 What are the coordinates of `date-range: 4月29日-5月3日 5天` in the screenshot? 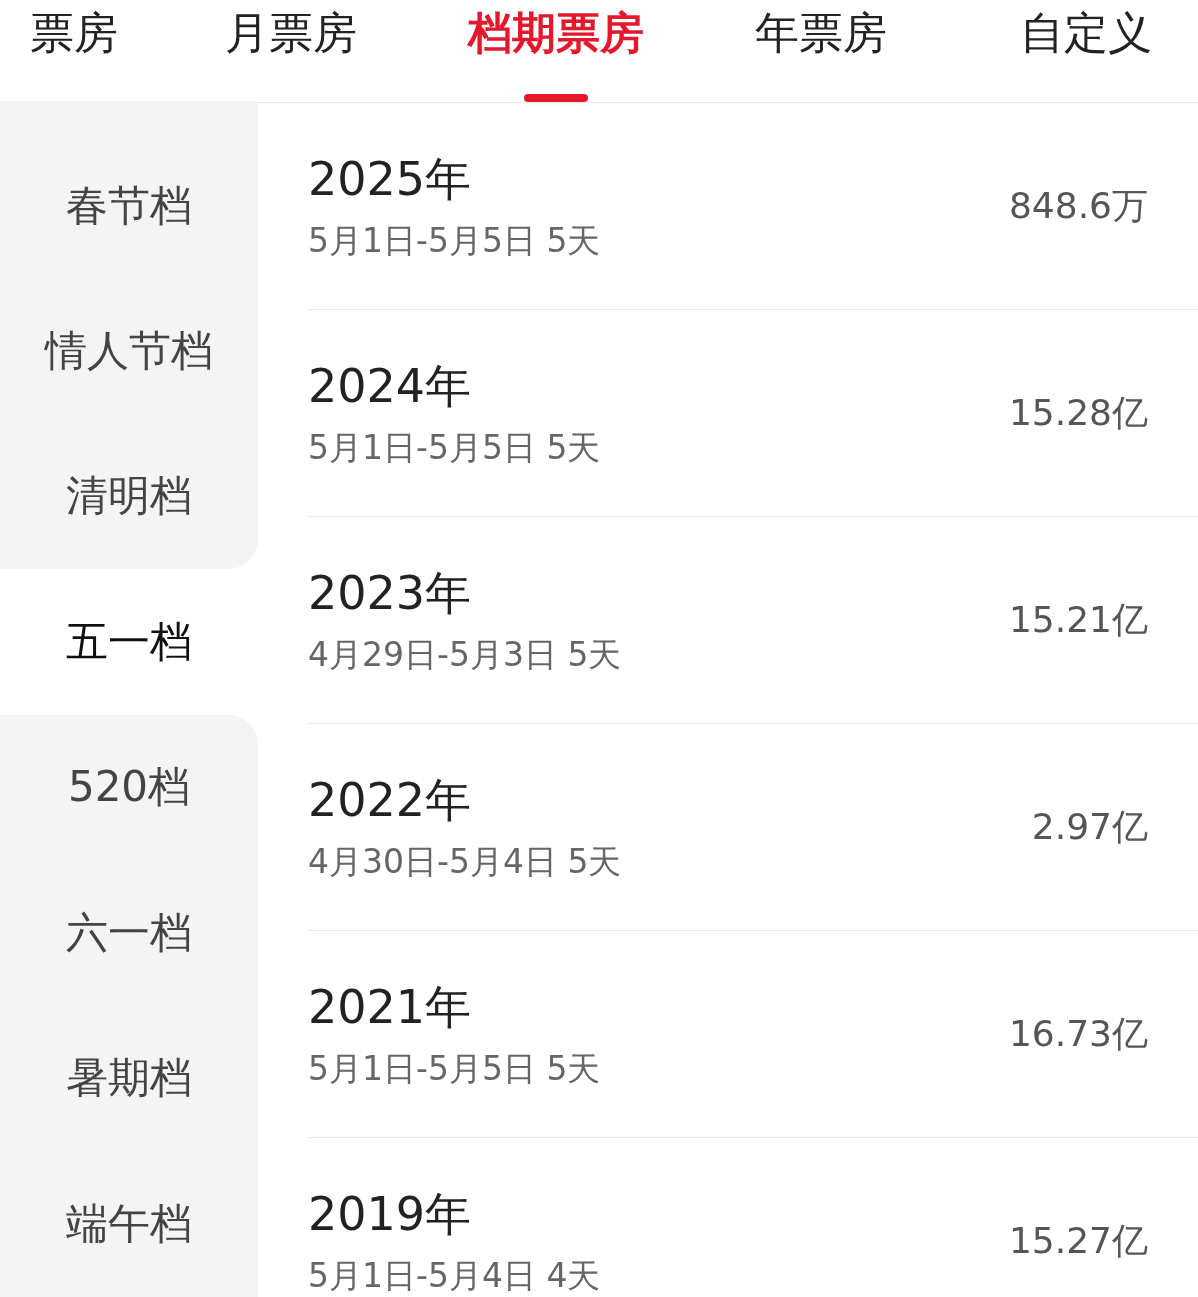 It's located at (465, 654).